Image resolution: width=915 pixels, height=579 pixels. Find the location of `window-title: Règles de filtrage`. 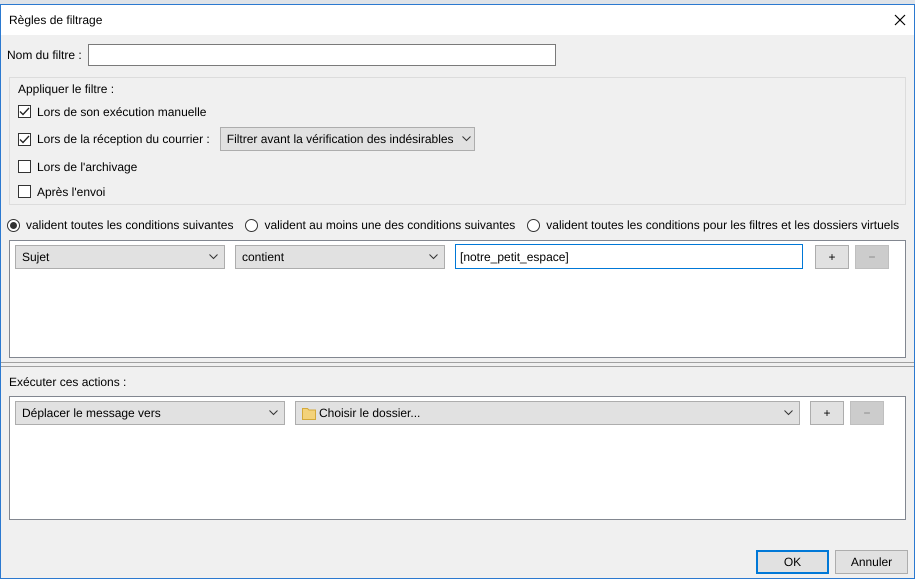

window-title: Règles de filtrage is located at coordinates (55, 20).